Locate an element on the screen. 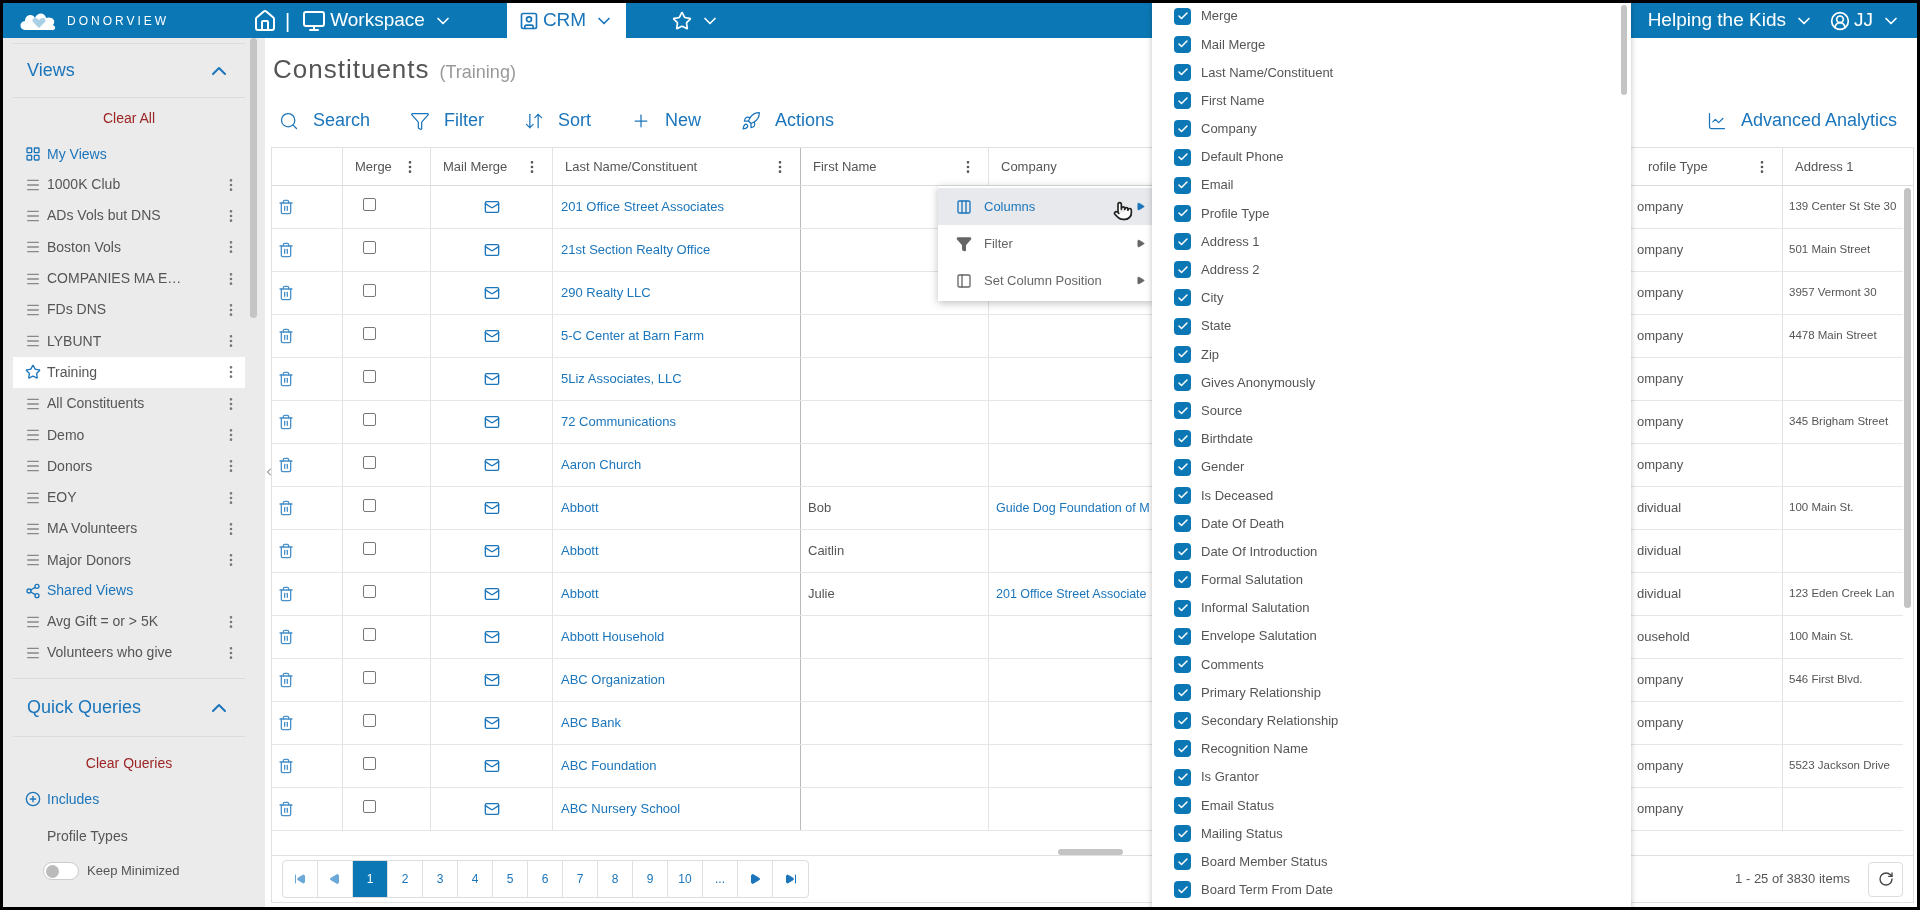 This screenshot has width=1920, height=910. page-button: 10 is located at coordinates (685, 879).